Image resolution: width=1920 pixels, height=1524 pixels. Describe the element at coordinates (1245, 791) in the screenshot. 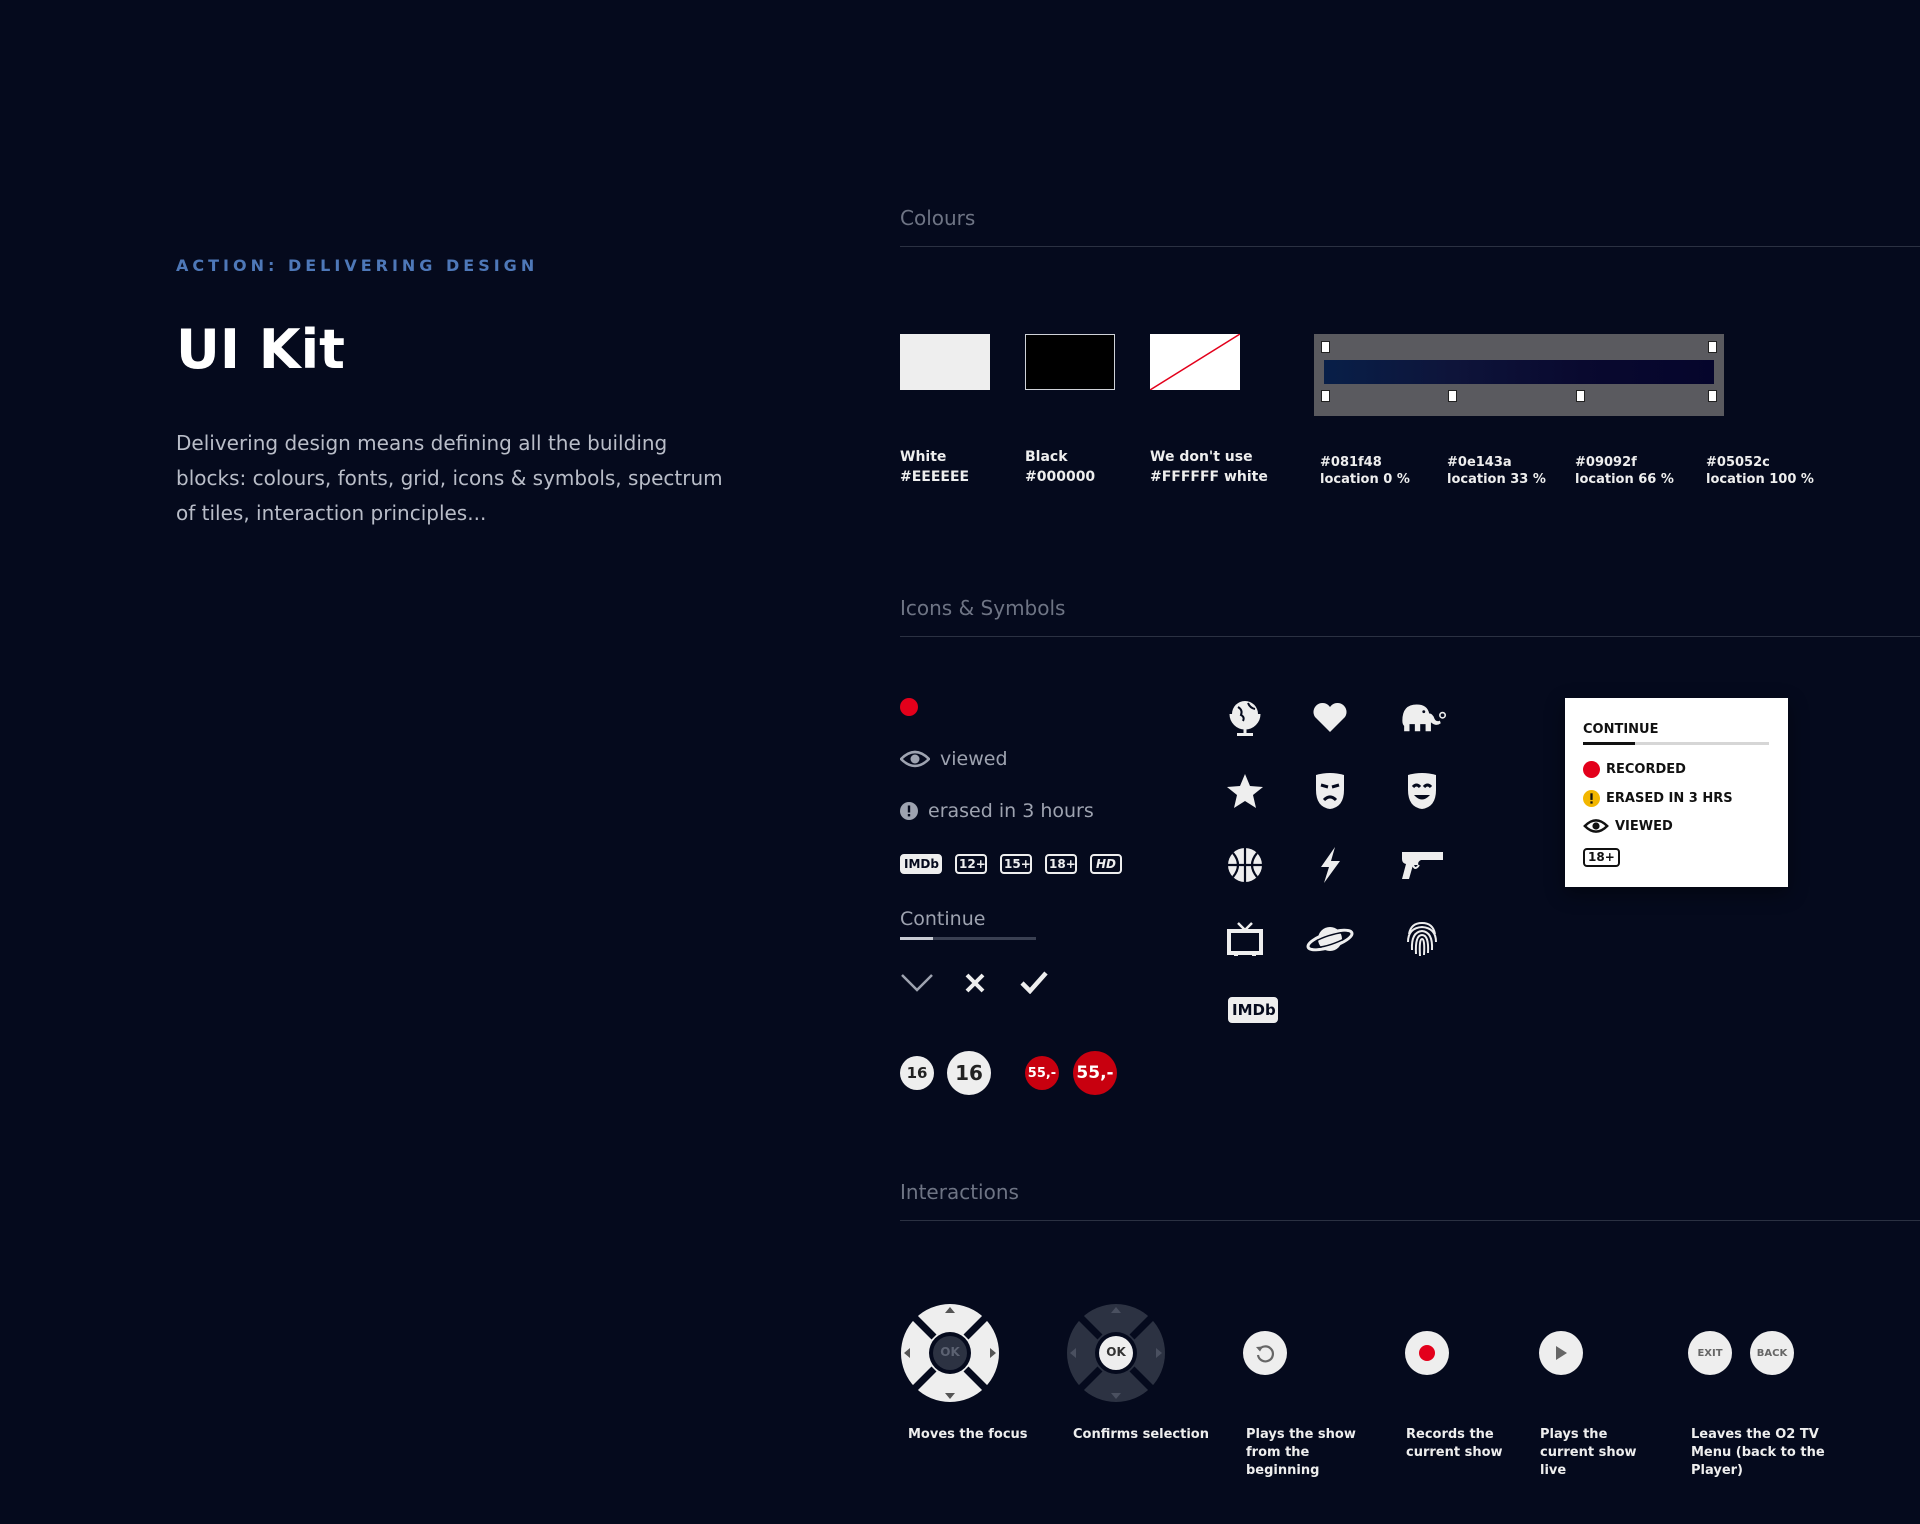

I see `star-icon` at that location.